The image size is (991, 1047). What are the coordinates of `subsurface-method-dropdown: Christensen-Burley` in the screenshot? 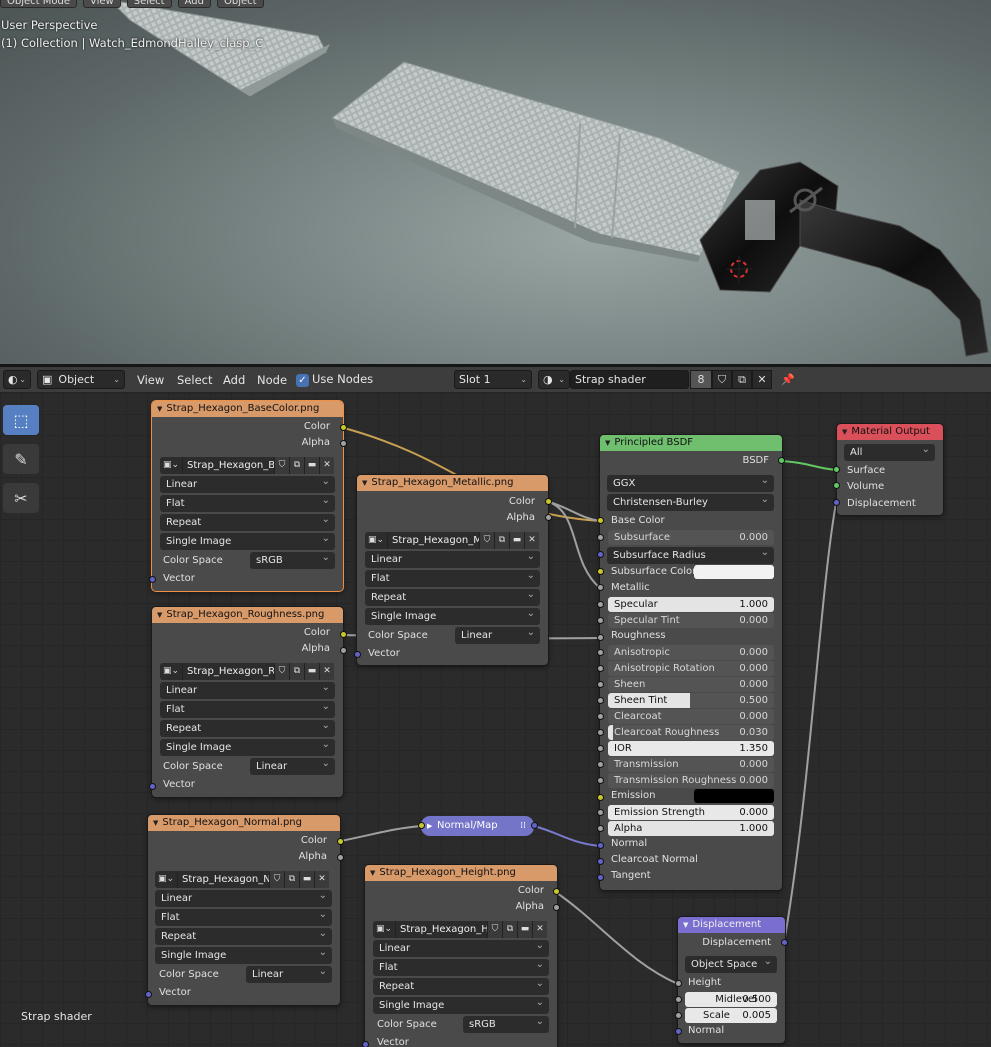 It's located at (690, 502).